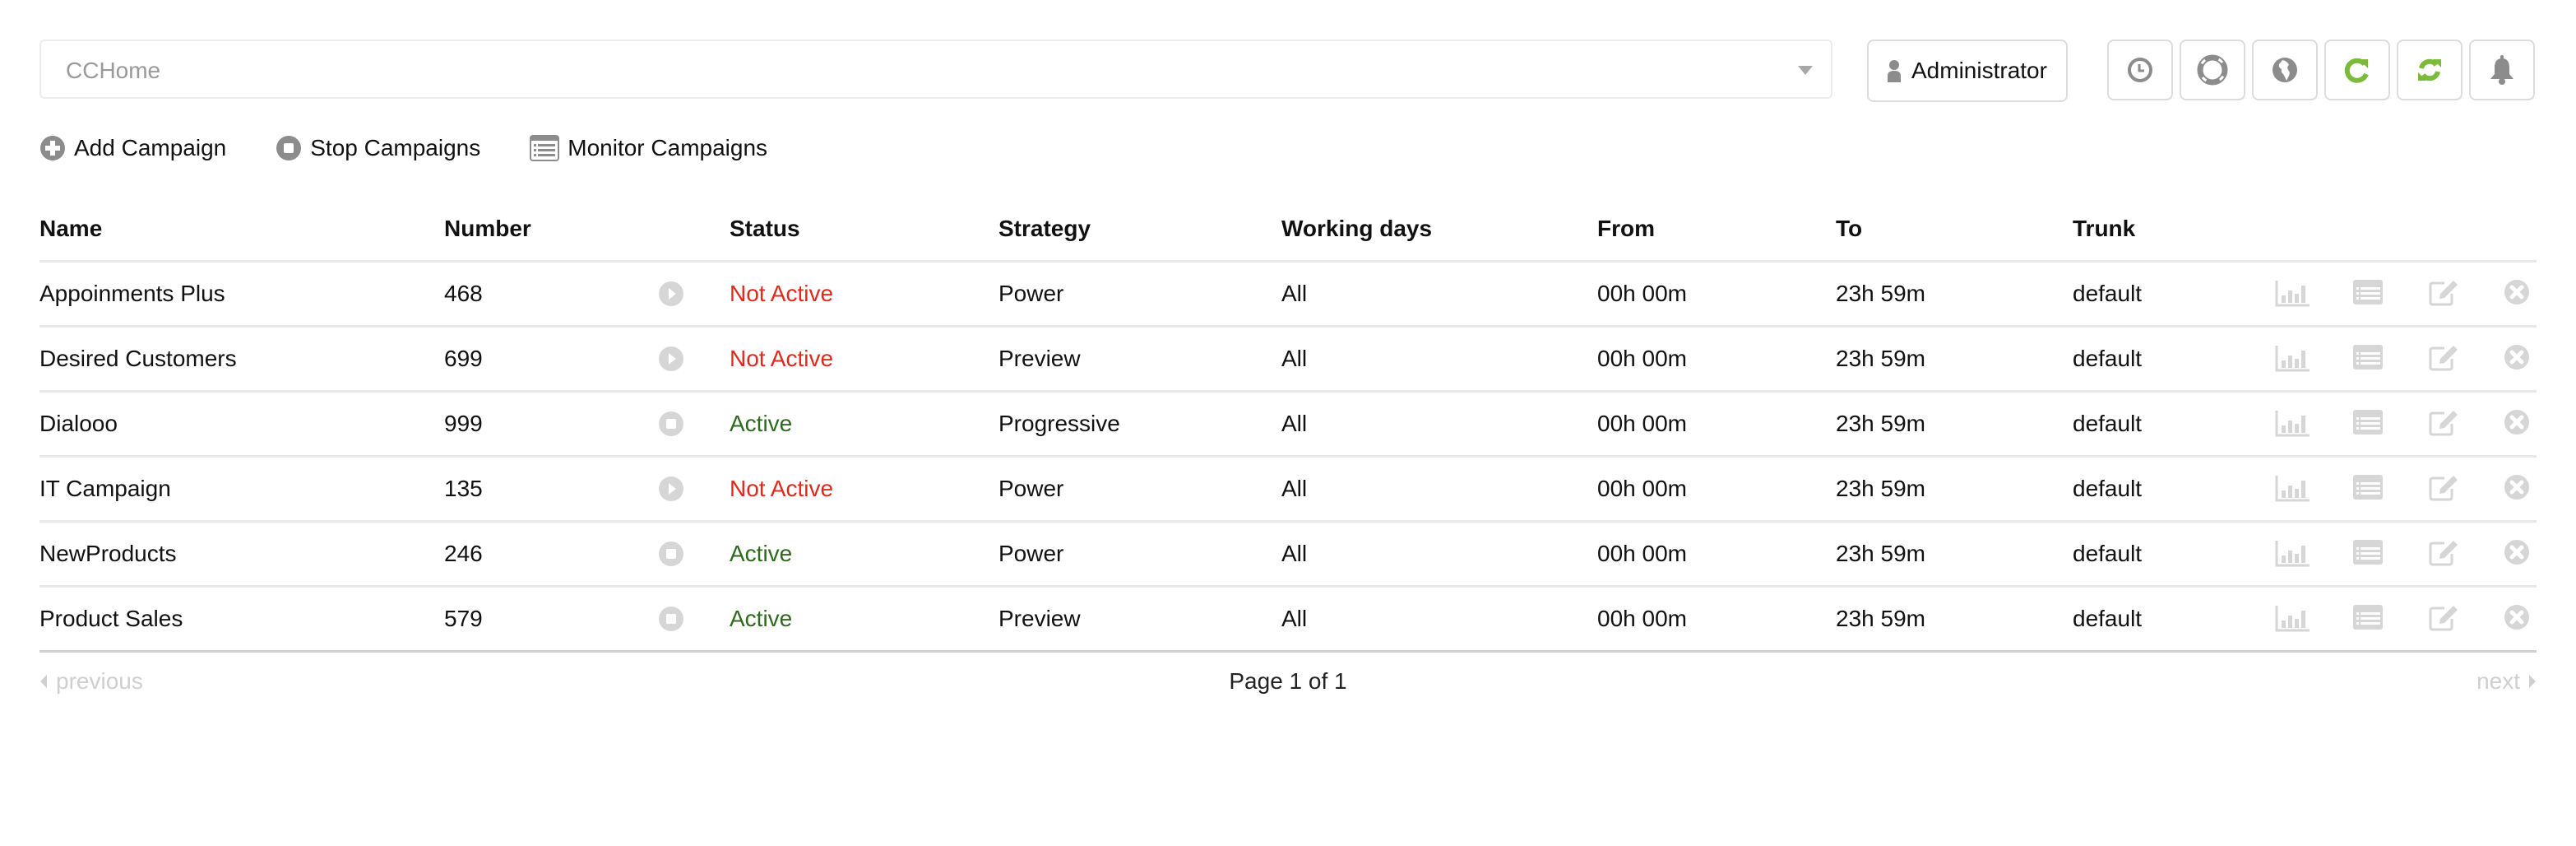 This screenshot has width=2576, height=846. Describe the element at coordinates (289, 148) in the screenshot. I see `stop-circle-icon` at that location.